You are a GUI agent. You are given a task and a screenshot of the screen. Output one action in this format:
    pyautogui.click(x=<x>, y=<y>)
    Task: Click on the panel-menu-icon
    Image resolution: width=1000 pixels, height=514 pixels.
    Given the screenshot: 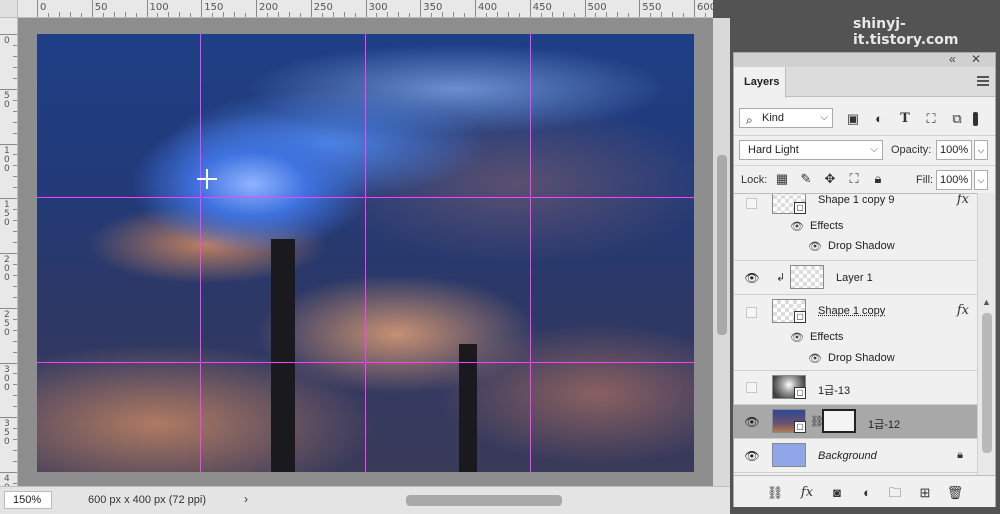 What is the action you would take?
    pyautogui.click(x=983, y=81)
    